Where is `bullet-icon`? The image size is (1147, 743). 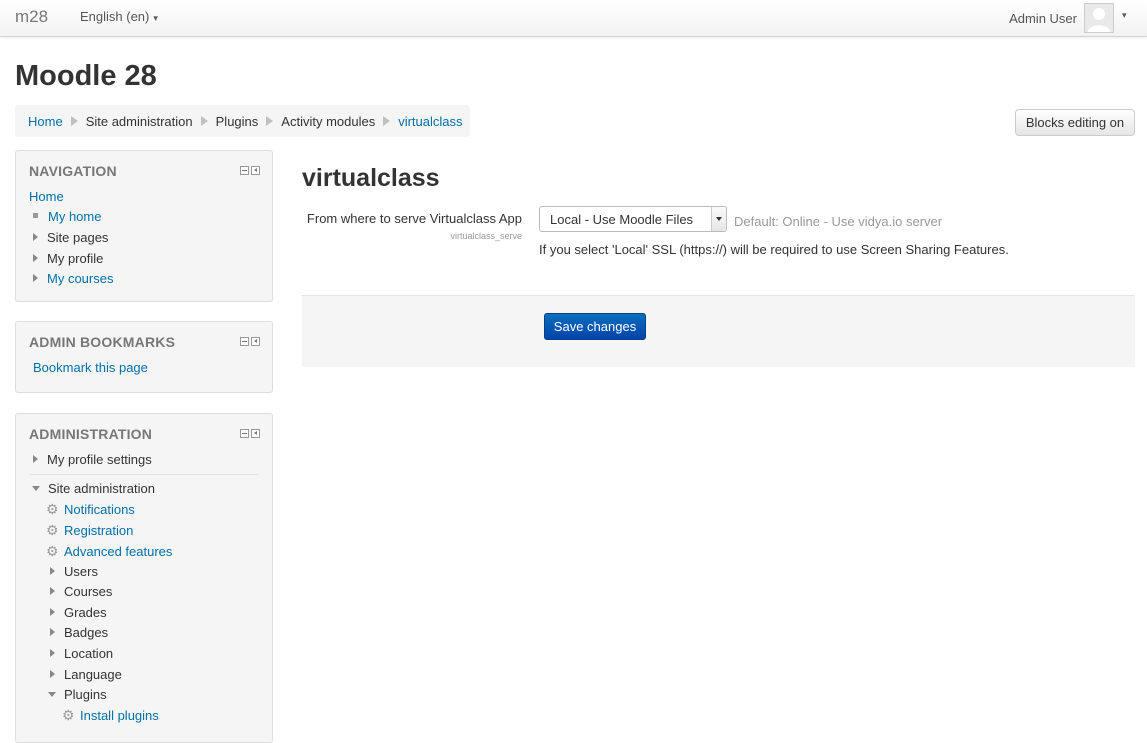 bullet-icon is located at coordinates (35, 215).